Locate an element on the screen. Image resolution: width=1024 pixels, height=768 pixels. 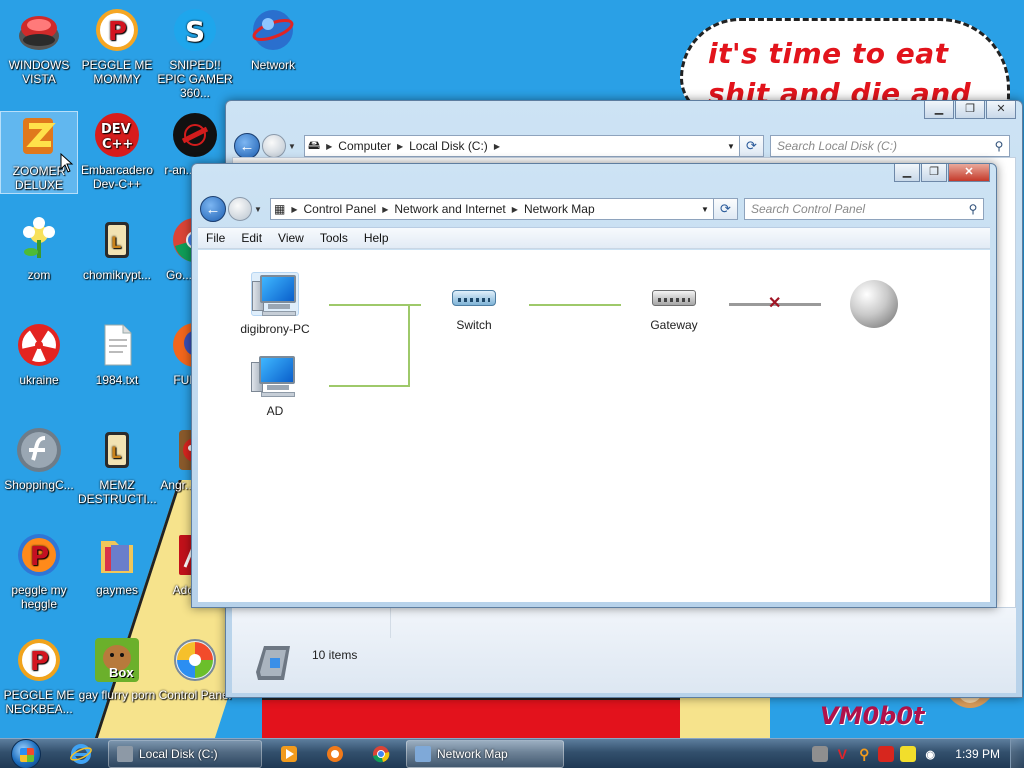
breadcrumb-network-and-internet: Network and Internet is located at coordinates (449, 209).